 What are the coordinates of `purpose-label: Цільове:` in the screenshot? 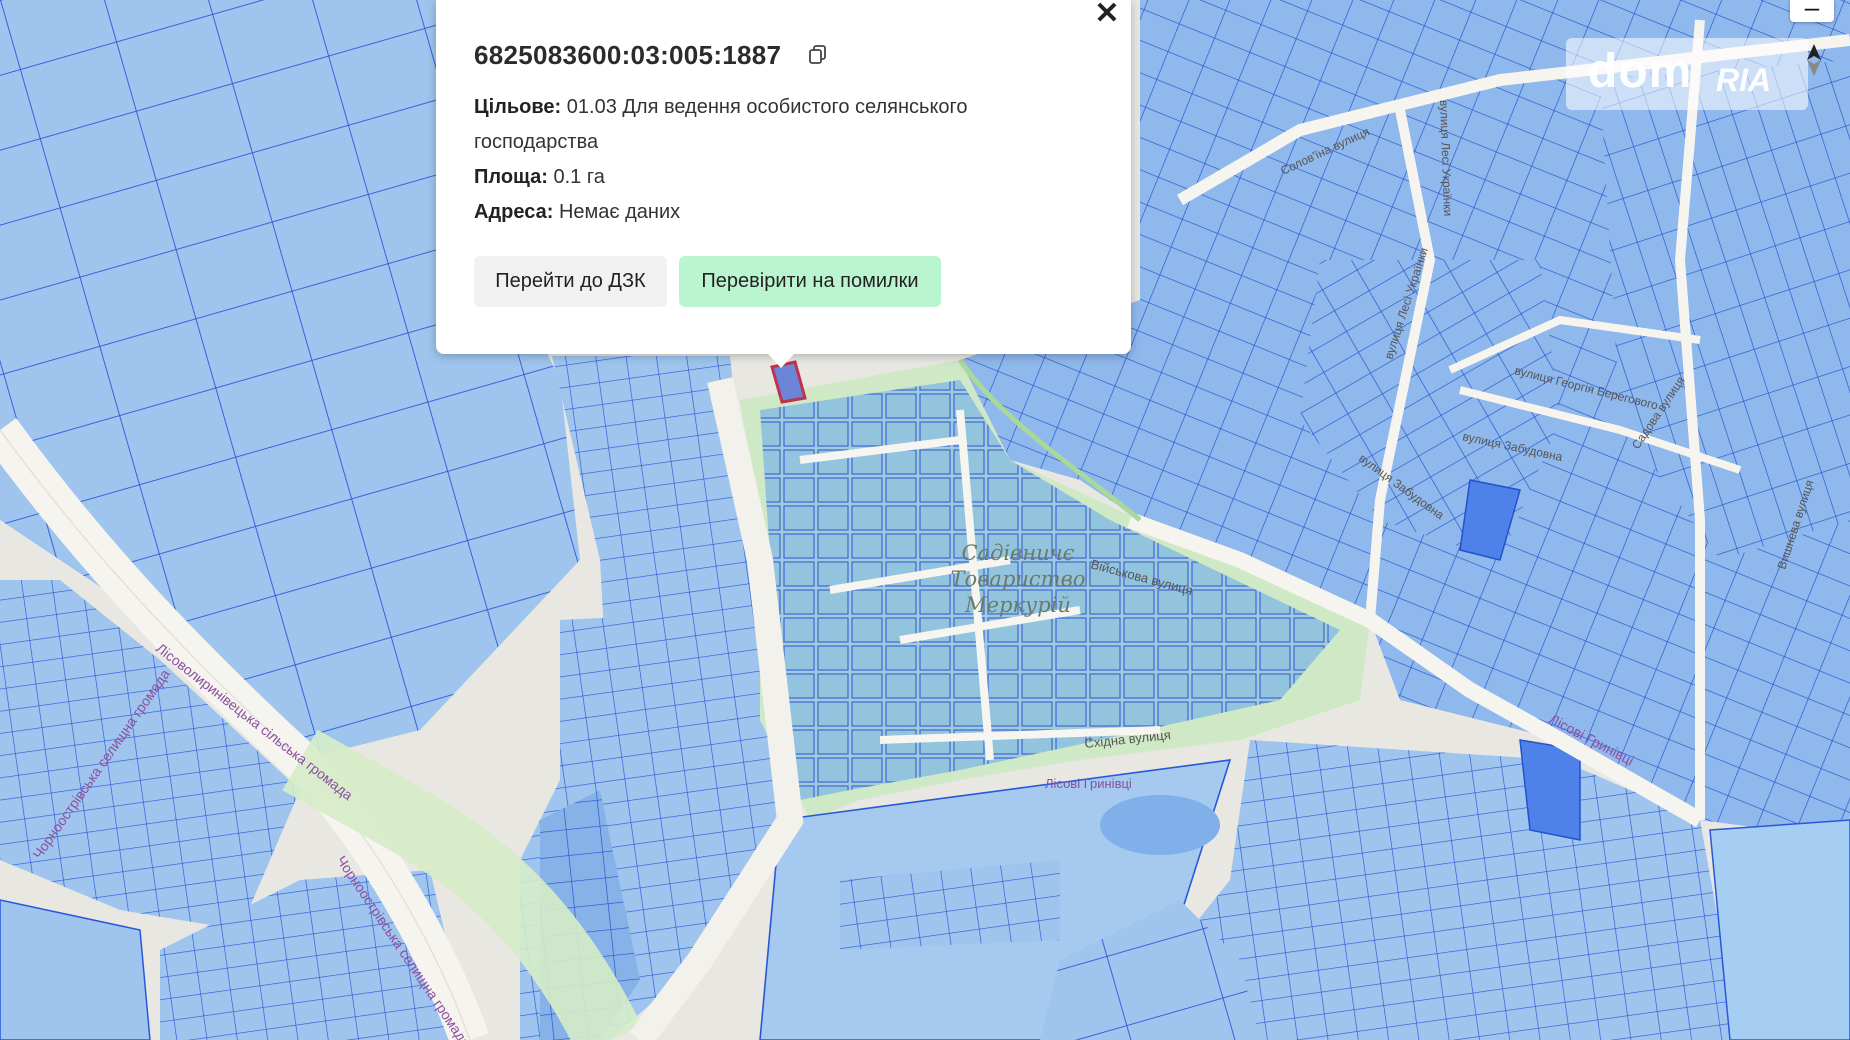 It's located at (518, 107).